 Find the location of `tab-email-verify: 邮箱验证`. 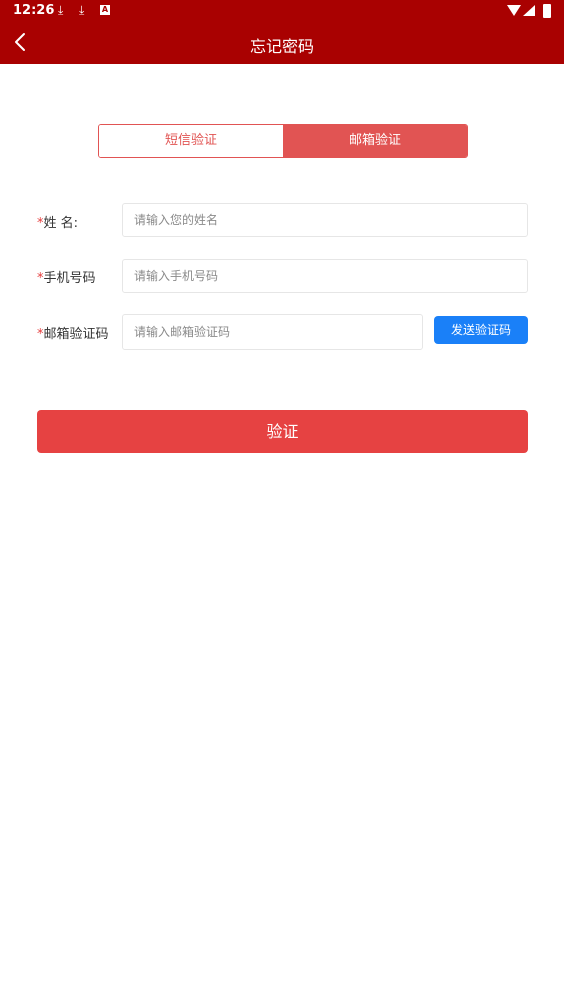

tab-email-verify: 邮箱验证 is located at coordinates (375, 141).